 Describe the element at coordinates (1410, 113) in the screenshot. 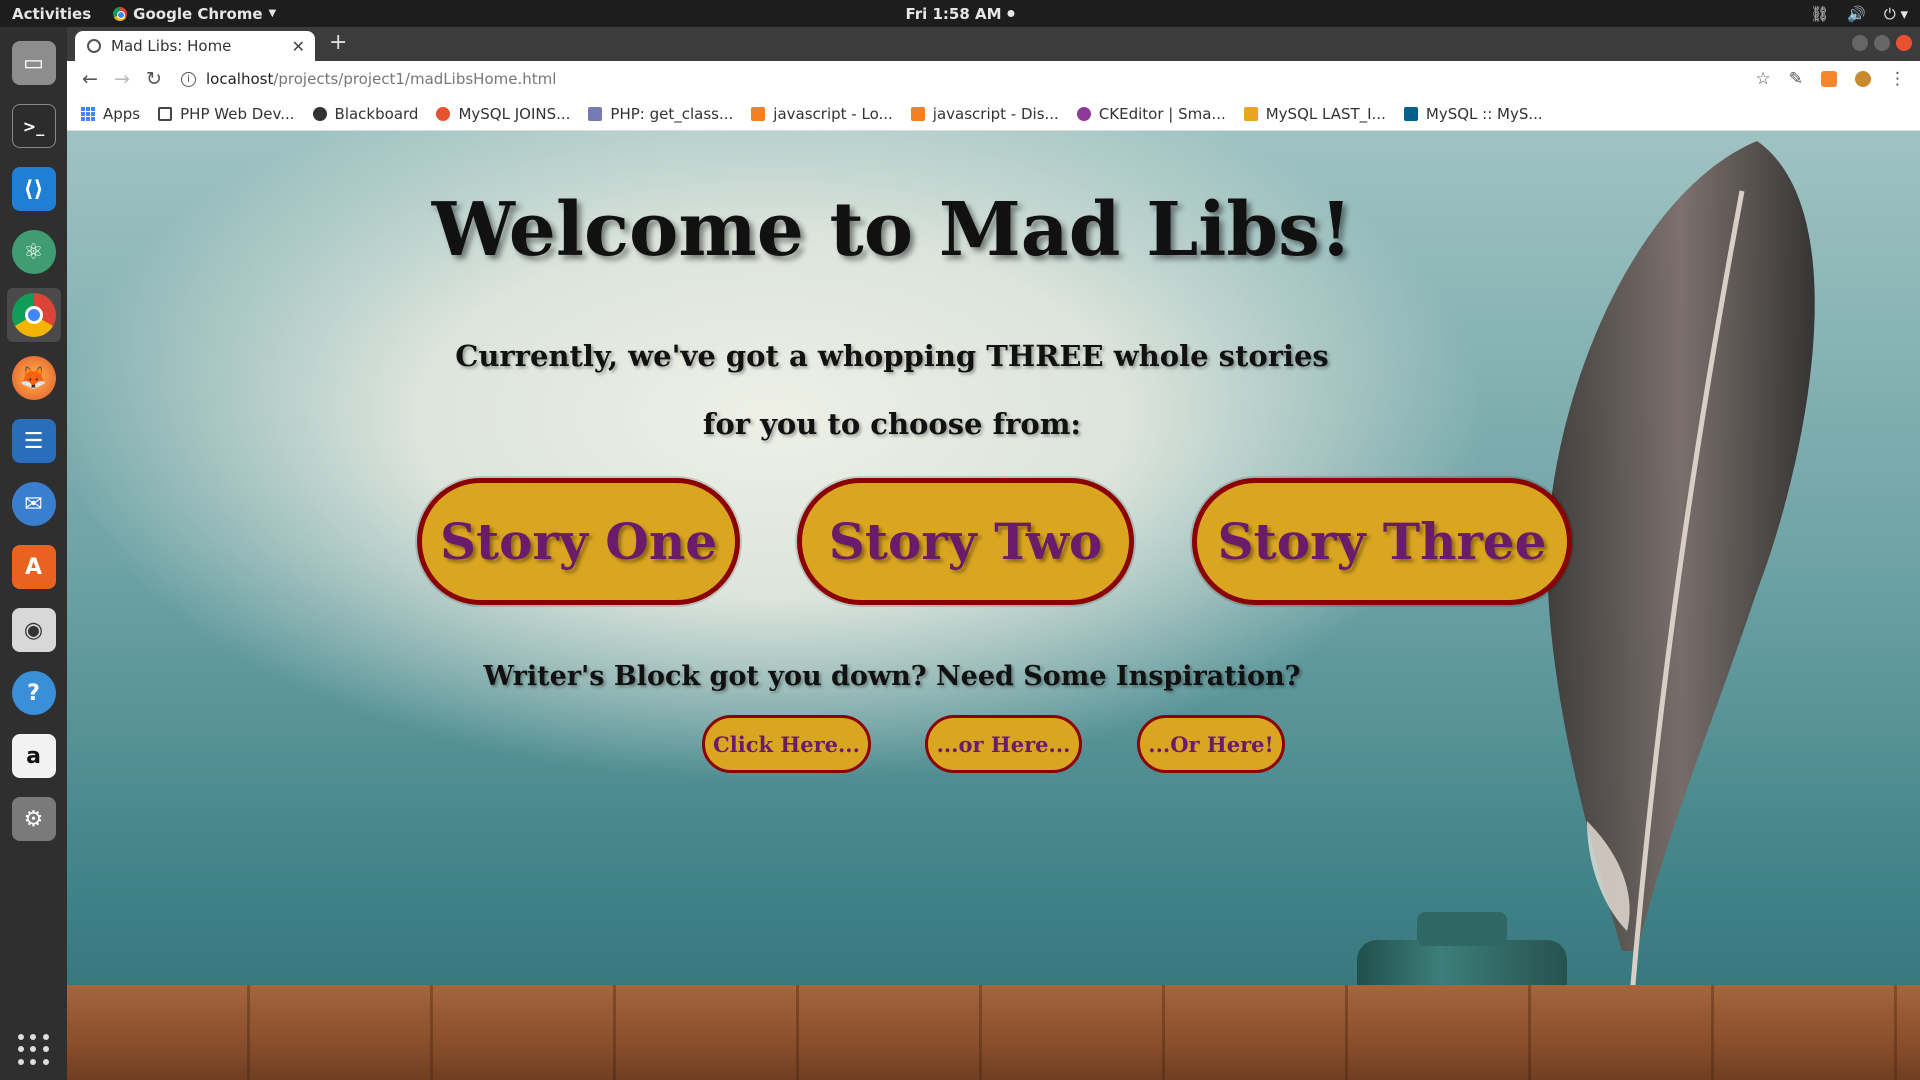

I see `mysql-favicon-icon` at that location.